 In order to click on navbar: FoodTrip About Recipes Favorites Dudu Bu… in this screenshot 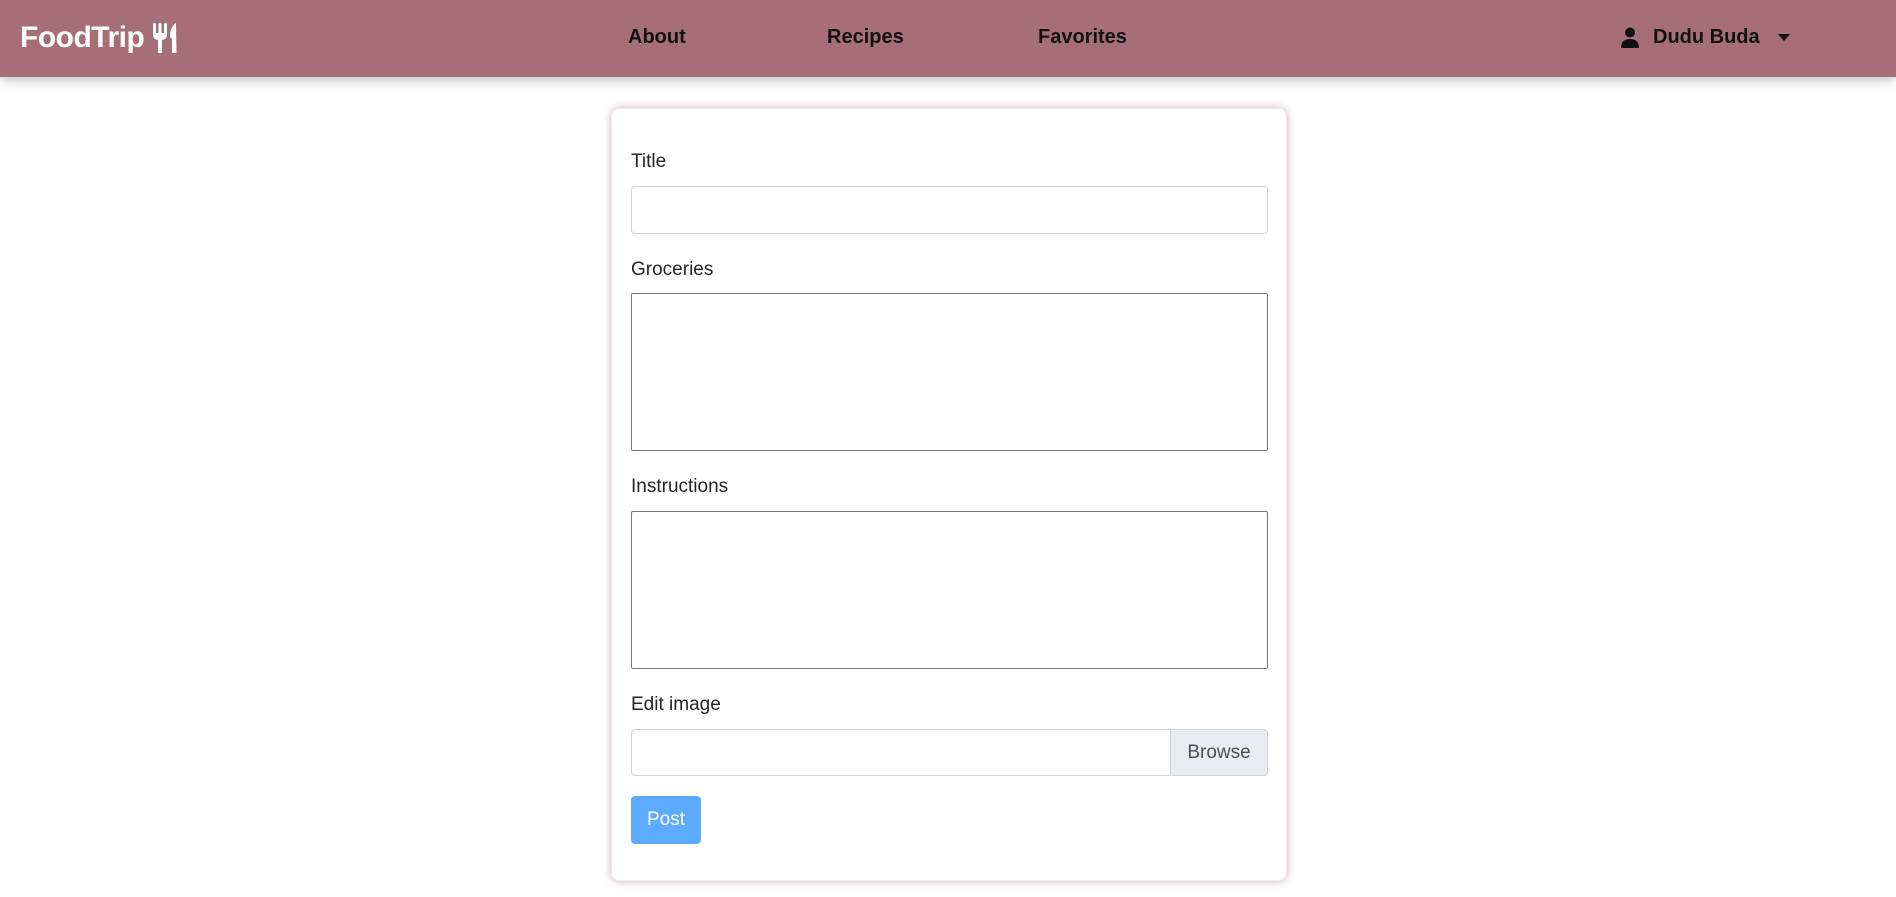, I will do `click(948, 38)`.